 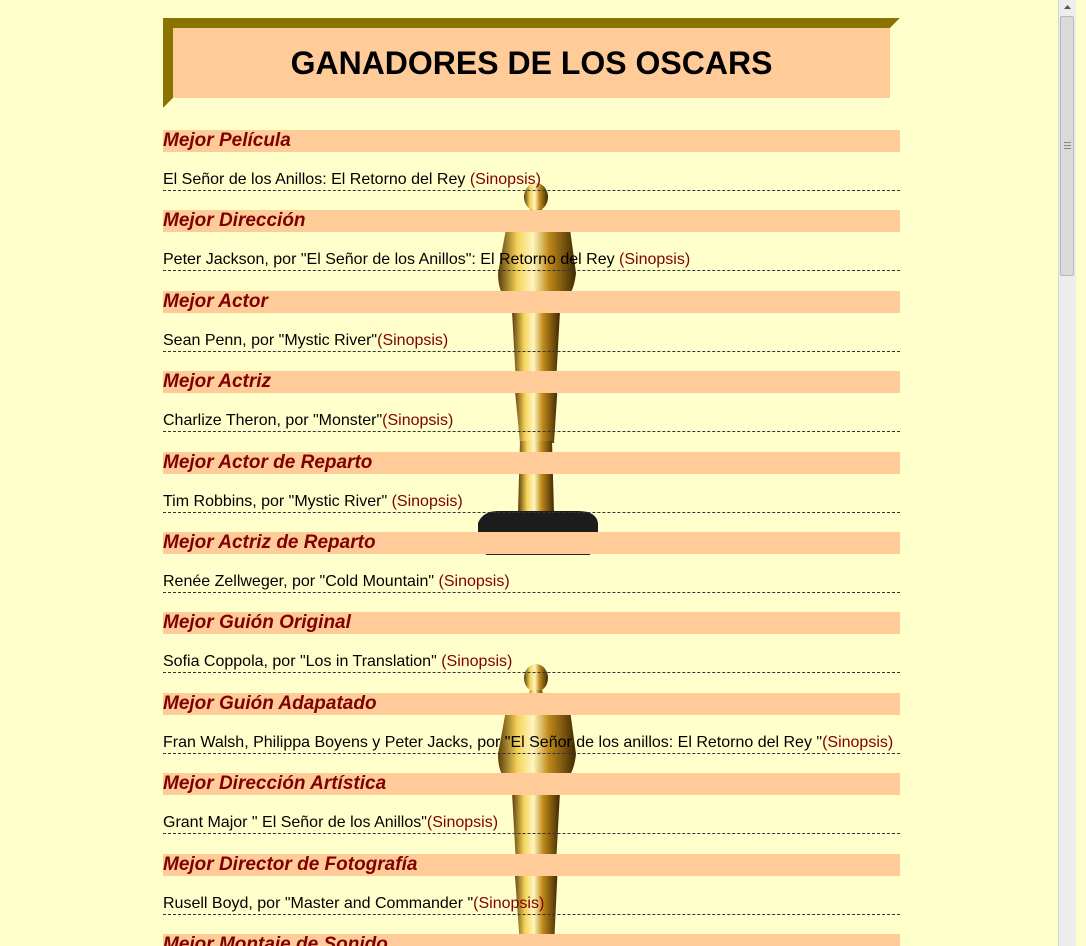 I want to click on category-heading: Mejor Director de Fotografía, so click(x=531, y=865).